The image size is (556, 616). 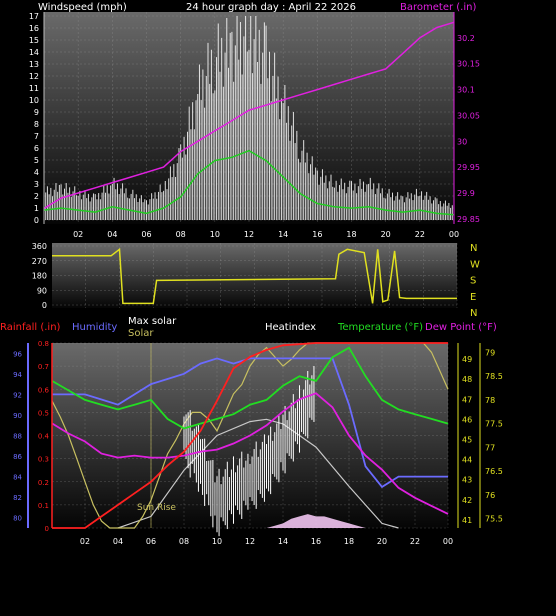 I want to click on temperature-time-axis: 02 04 06 08 10 12 14 16 18 20 22 00, so click(x=266, y=541).